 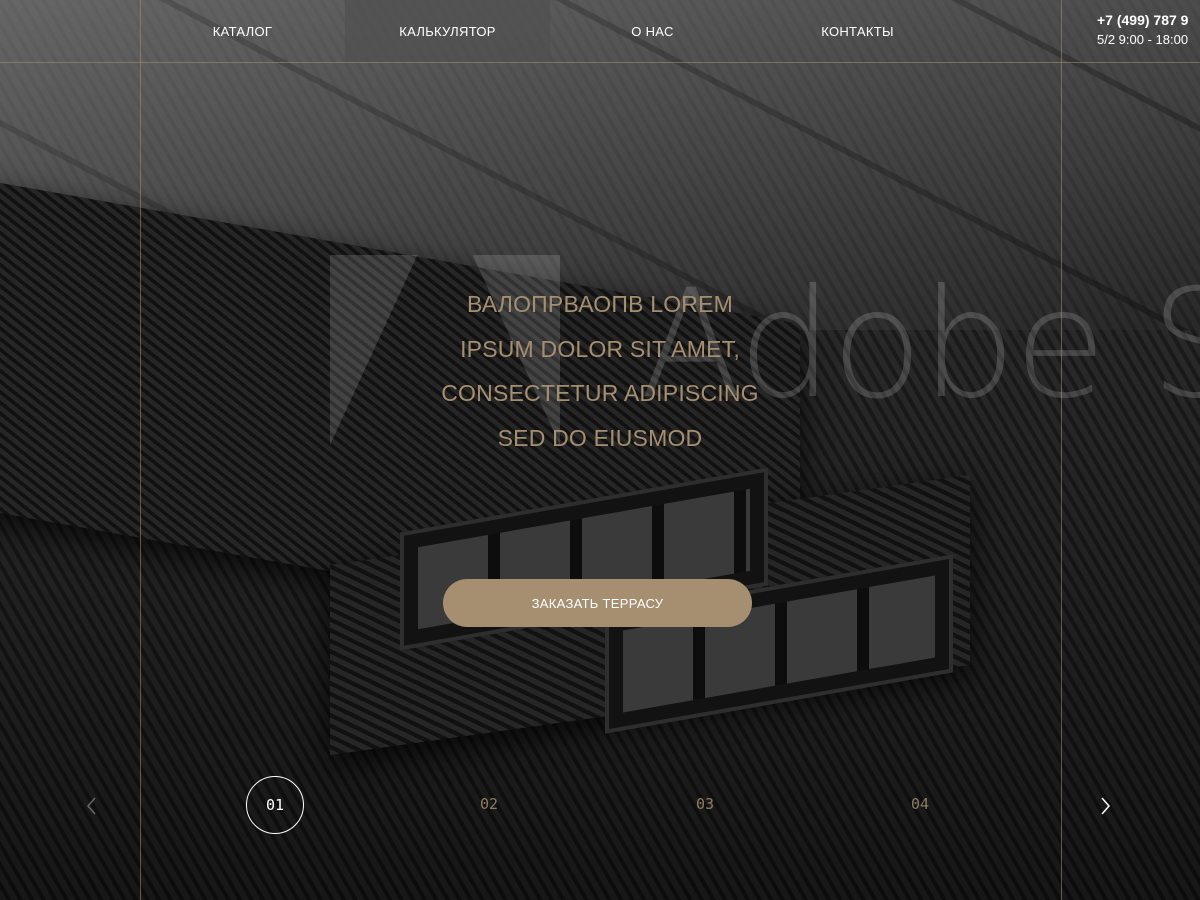 What do you see at coordinates (1142, 20) in the screenshot?
I see `phone-number: +7 (499) 787 9` at bounding box center [1142, 20].